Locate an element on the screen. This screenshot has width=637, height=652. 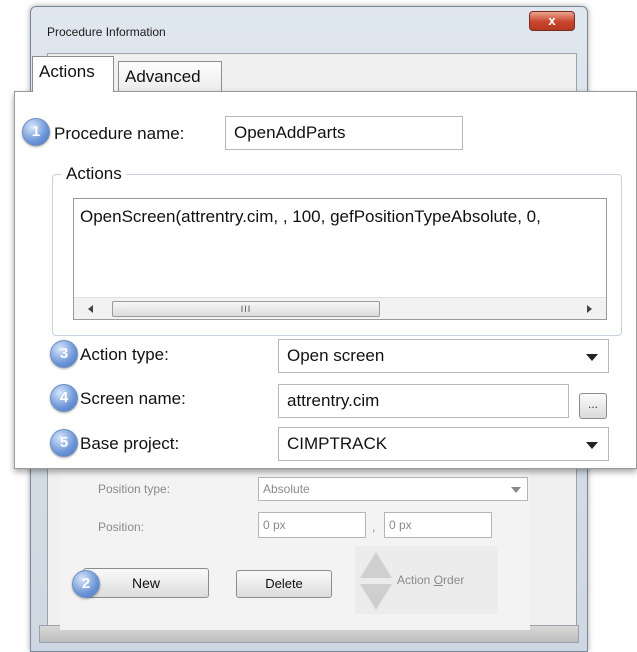
delete-button: Delete is located at coordinates (284, 584).